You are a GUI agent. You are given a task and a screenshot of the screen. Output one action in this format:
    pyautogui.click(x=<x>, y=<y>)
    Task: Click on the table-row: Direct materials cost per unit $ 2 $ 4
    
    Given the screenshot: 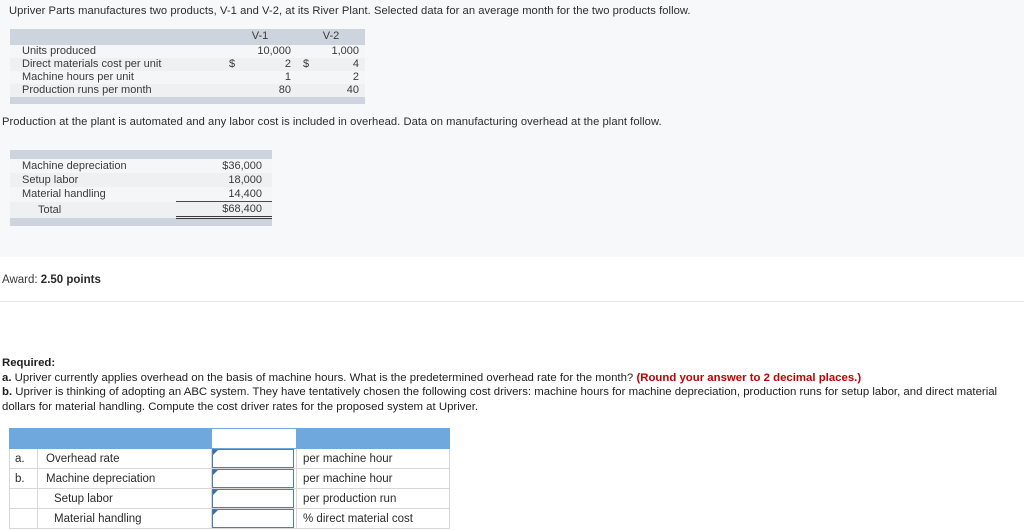 What is the action you would take?
    pyautogui.click(x=187, y=64)
    